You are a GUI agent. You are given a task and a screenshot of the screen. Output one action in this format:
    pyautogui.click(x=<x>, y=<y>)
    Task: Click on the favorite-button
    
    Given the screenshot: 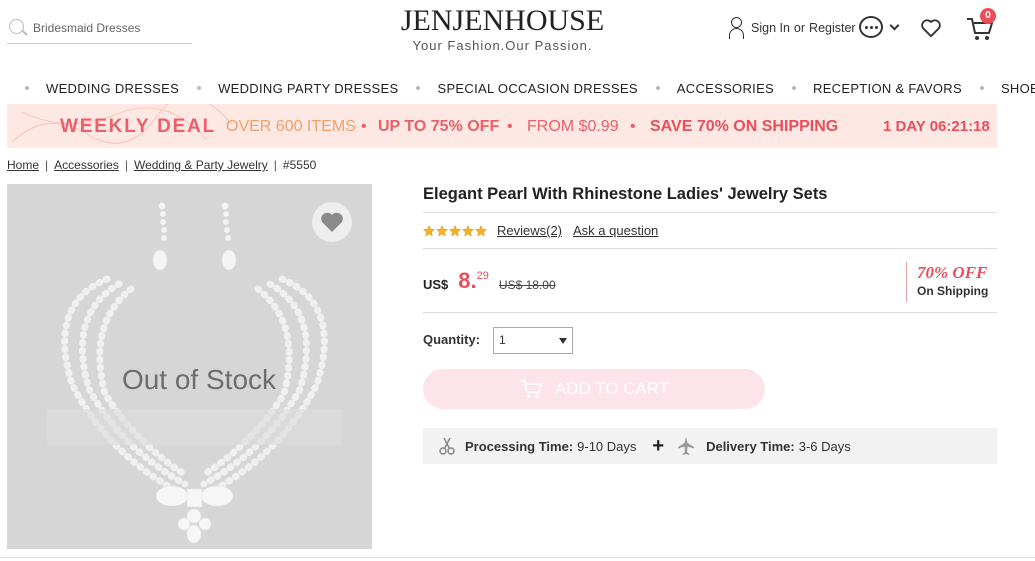 What is the action you would take?
    pyautogui.click(x=332, y=222)
    